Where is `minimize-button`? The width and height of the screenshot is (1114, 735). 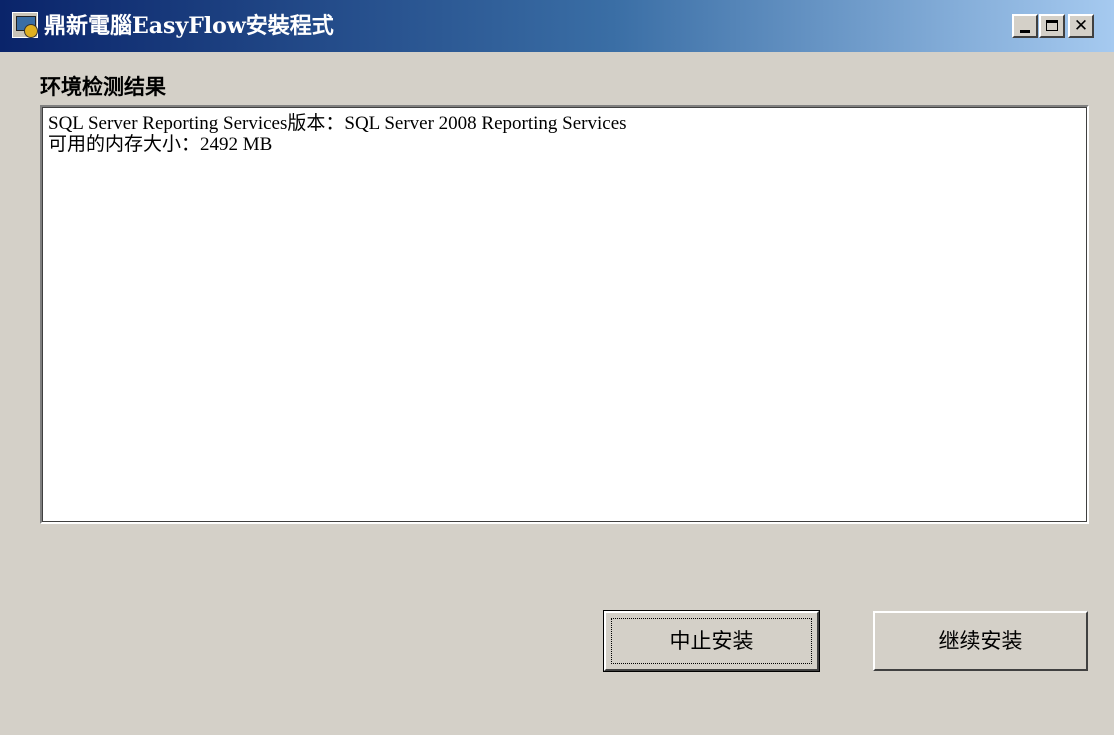
minimize-button is located at coordinates (1025, 26).